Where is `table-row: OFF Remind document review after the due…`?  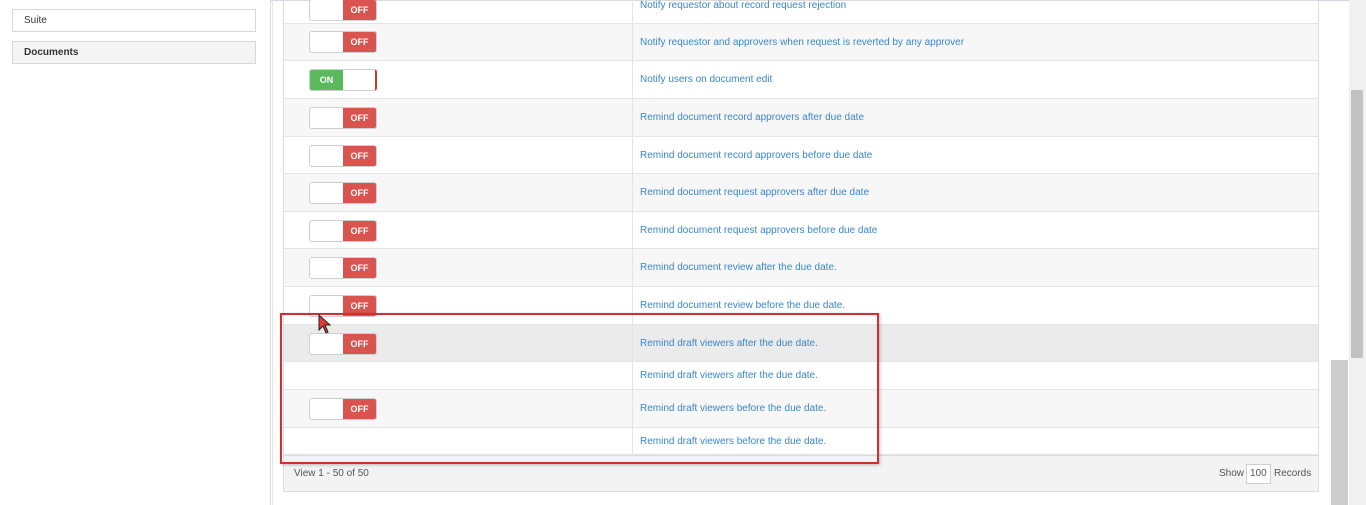
table-row: OFF Remind document review after the due… is located at coordinates (801, 268).